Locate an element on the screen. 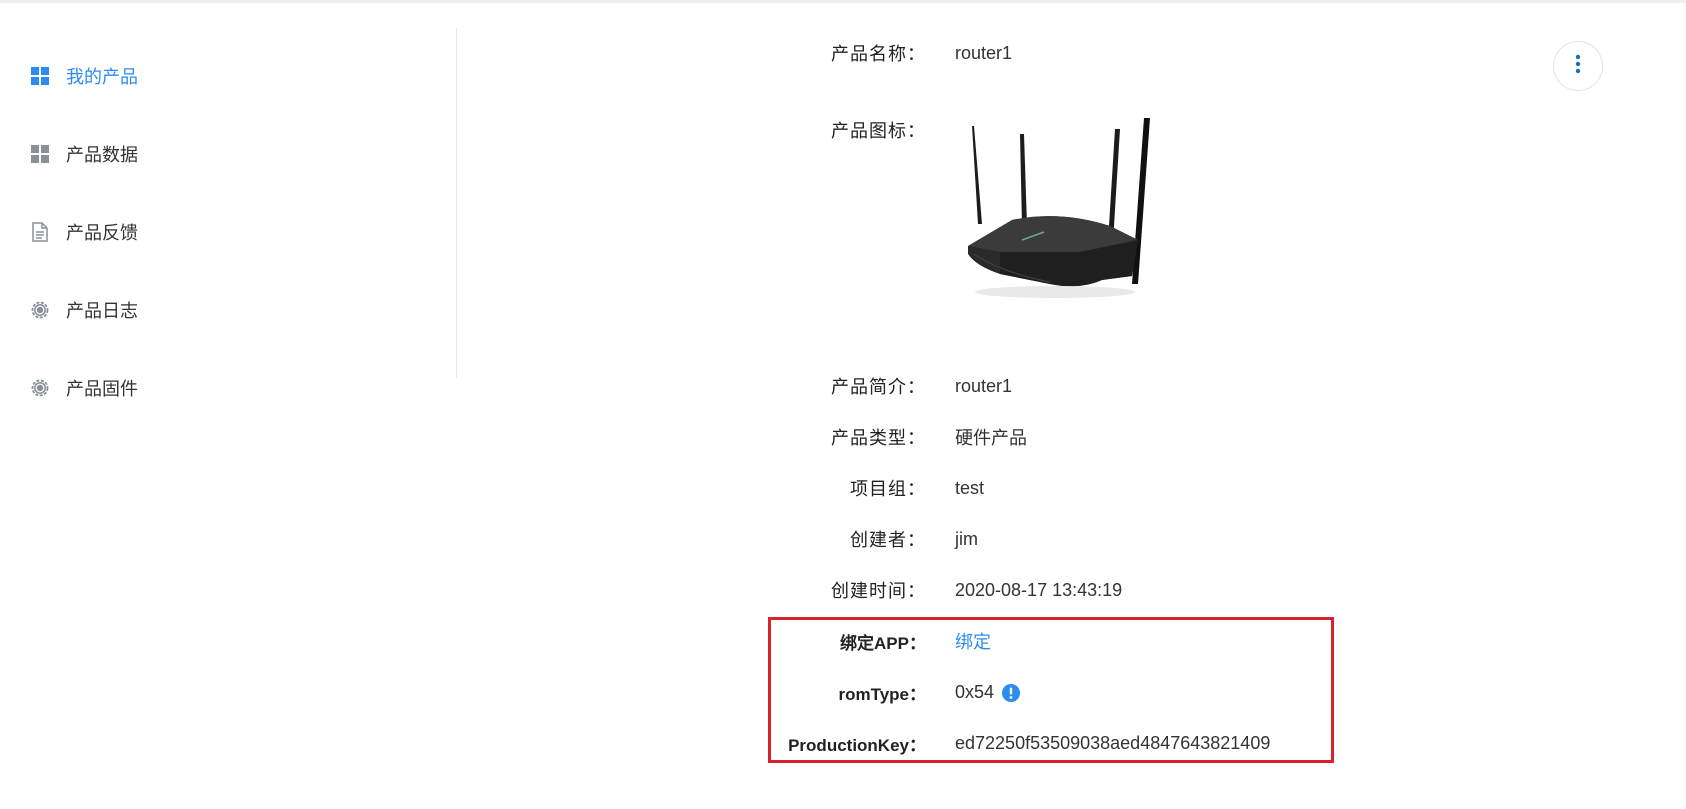 The width and height of the screenshot is (1686, 809). product-desc-value: router1 is located at coordinates (984, 385).